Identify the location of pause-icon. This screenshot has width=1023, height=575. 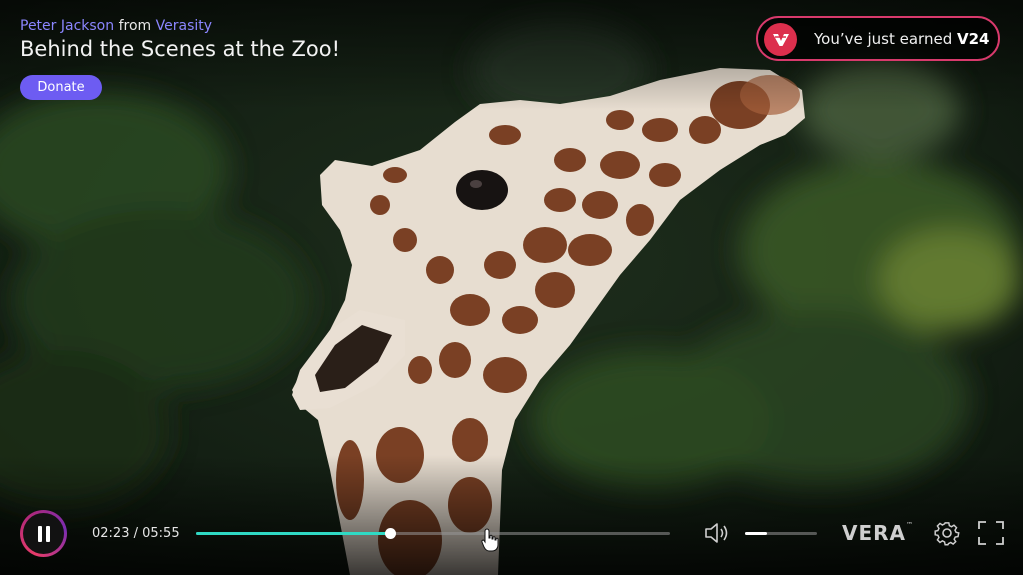
(43, 533).